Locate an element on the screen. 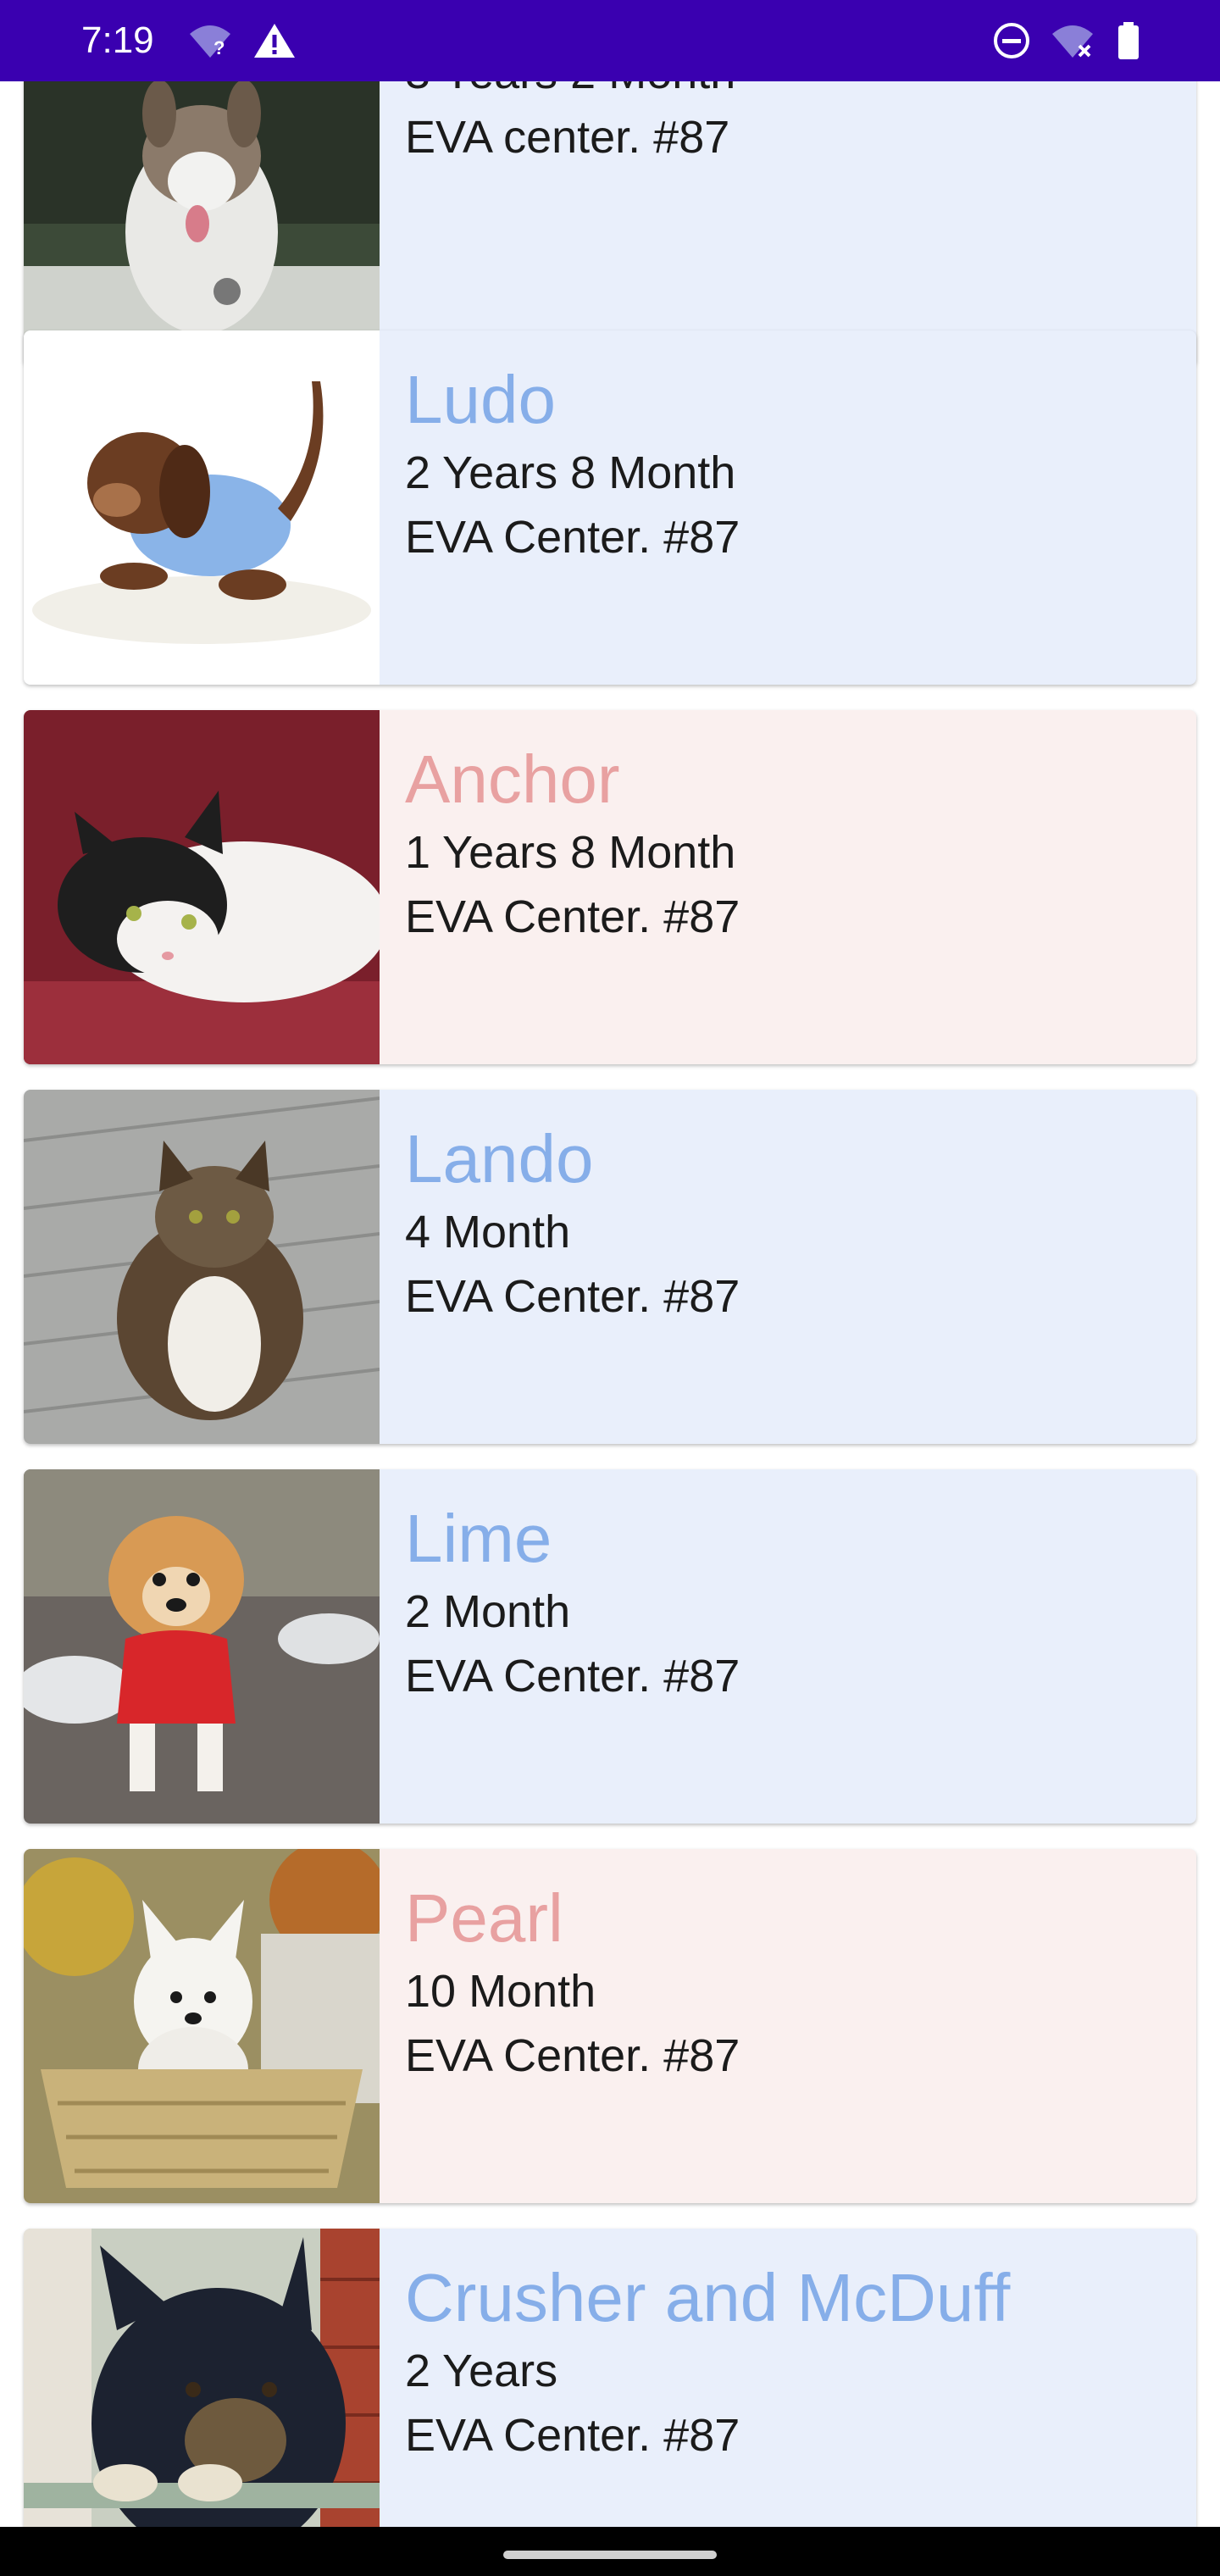 Image resolution: width=1220 pixels, height=2576 pixels. home-gesture-handle is located at coordinates (610, 2555).